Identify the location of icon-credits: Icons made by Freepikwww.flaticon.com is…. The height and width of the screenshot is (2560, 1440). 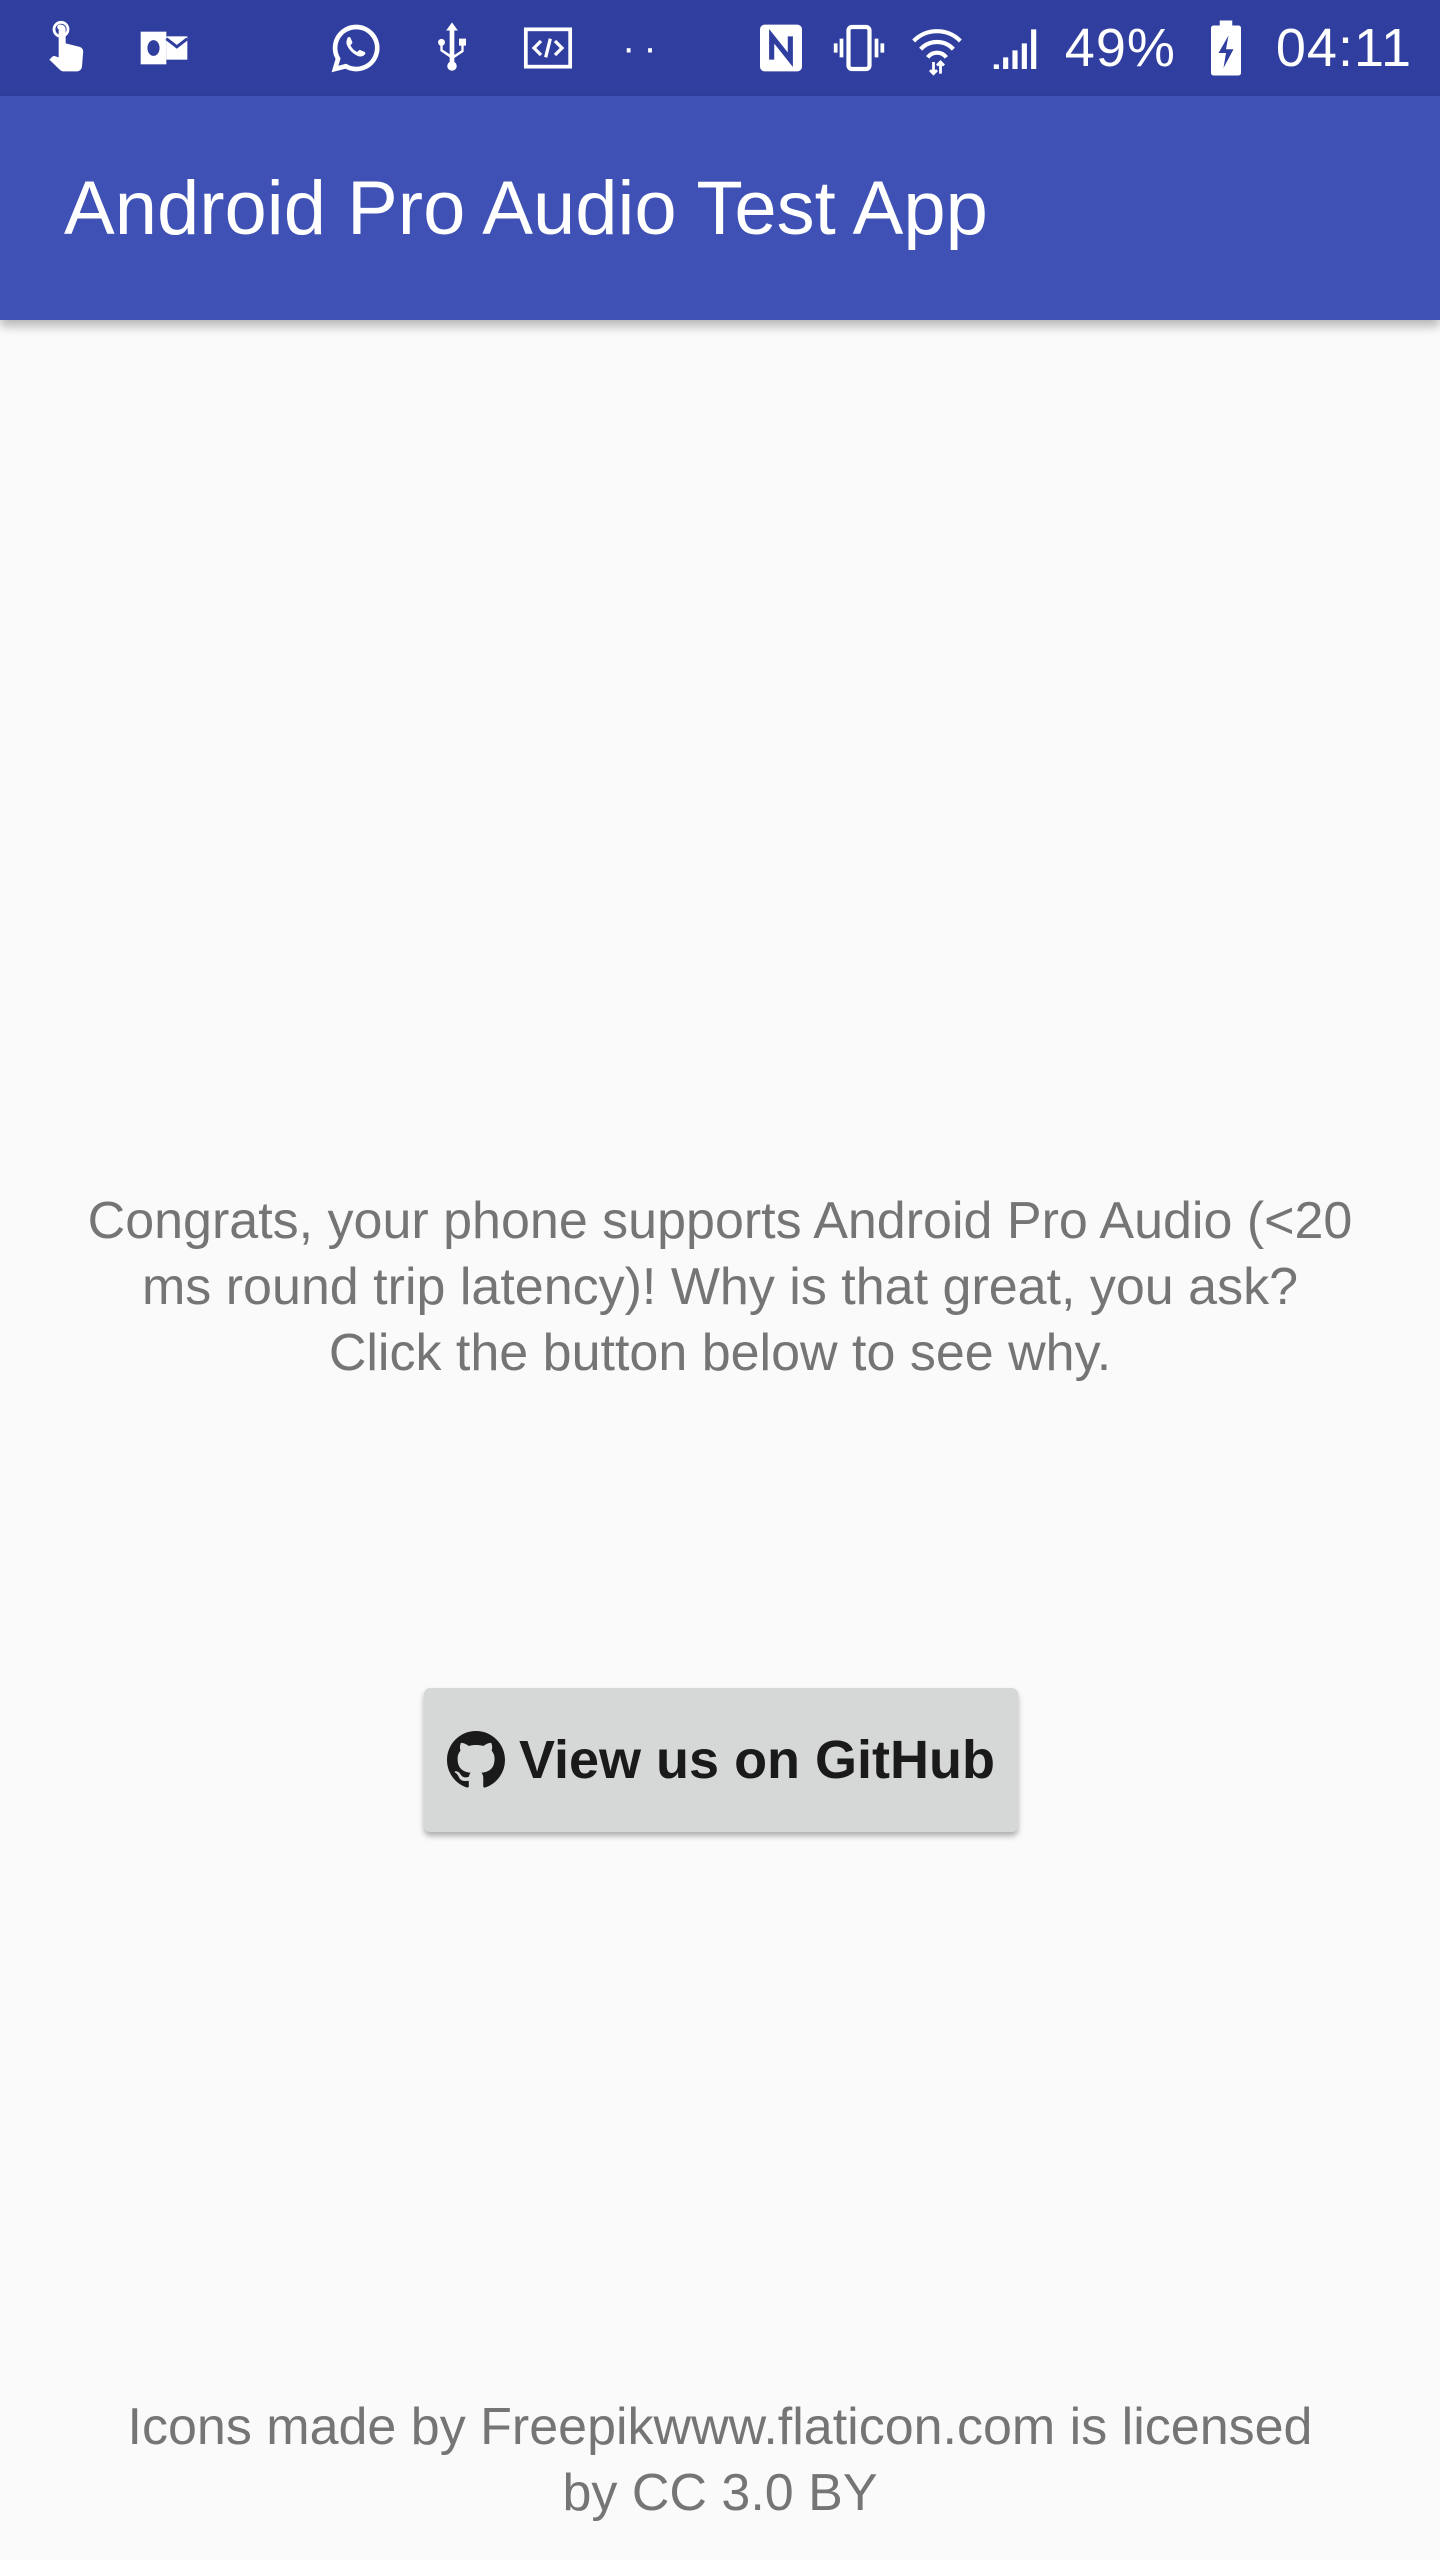
(720, 2460).